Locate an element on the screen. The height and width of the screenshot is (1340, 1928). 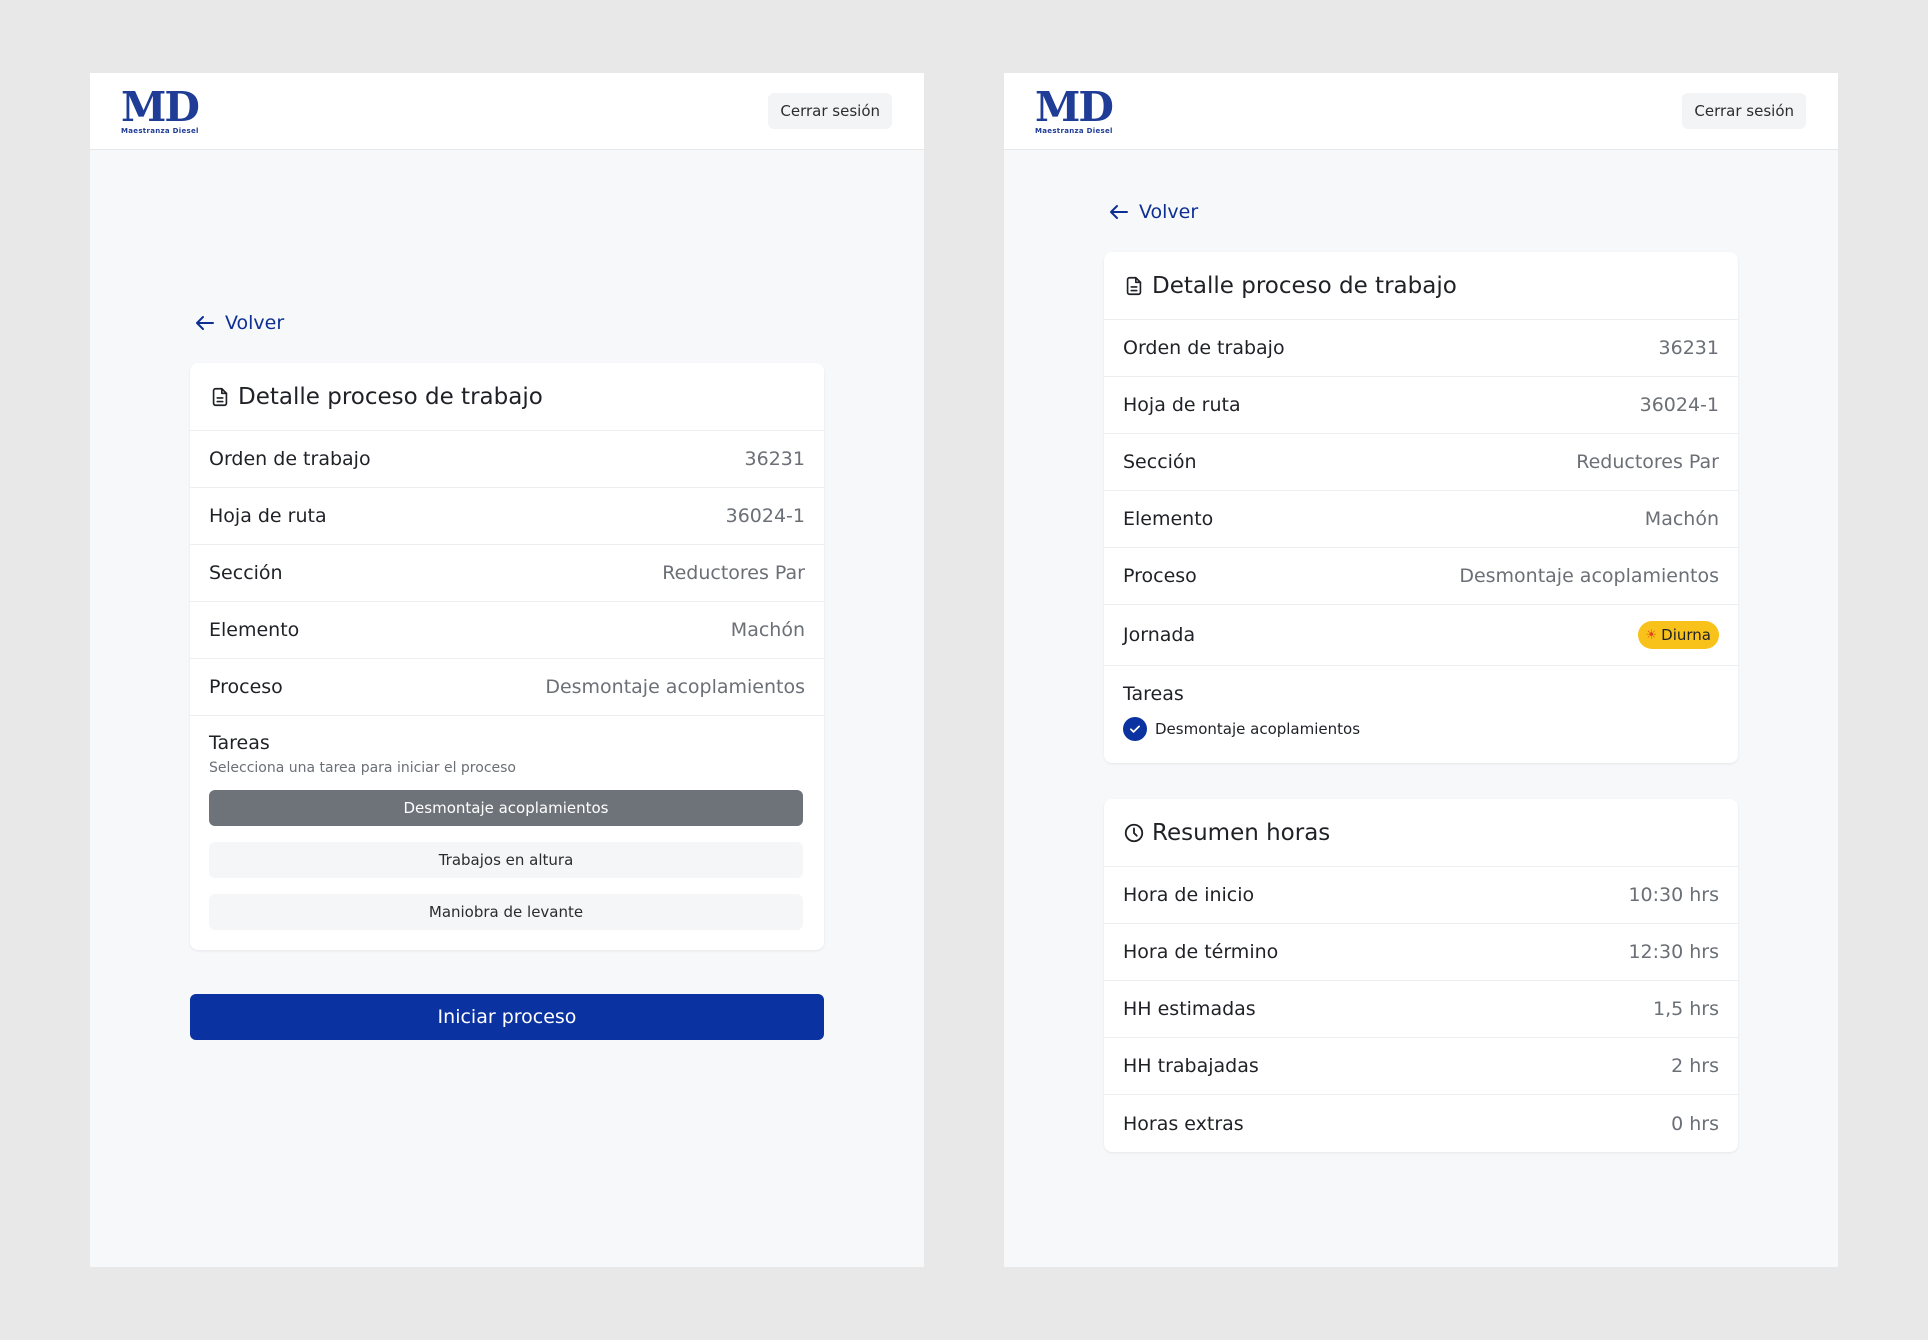
check-circle-icon is located at coordinates (1135, 729).